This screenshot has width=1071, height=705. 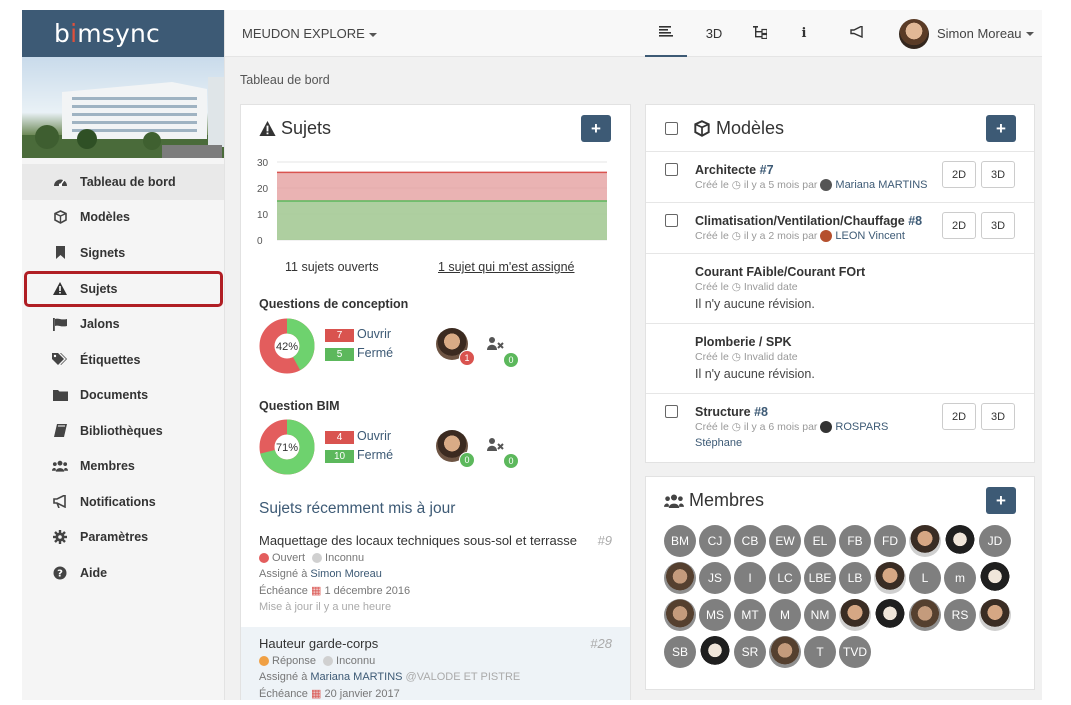 I want to click on sidebar-item-members: Membres, so click(x=123, y=467).